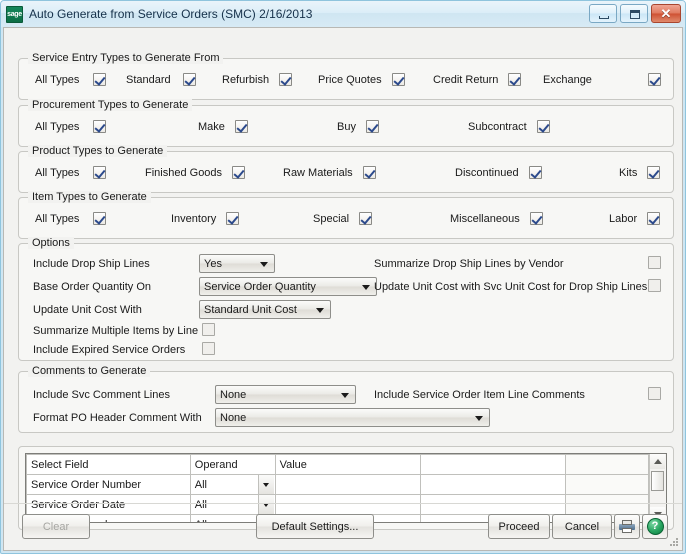 This screenshot has height=554, width=686. I want to click on checkbox-all-types-item: All Types, so click(71, 218).